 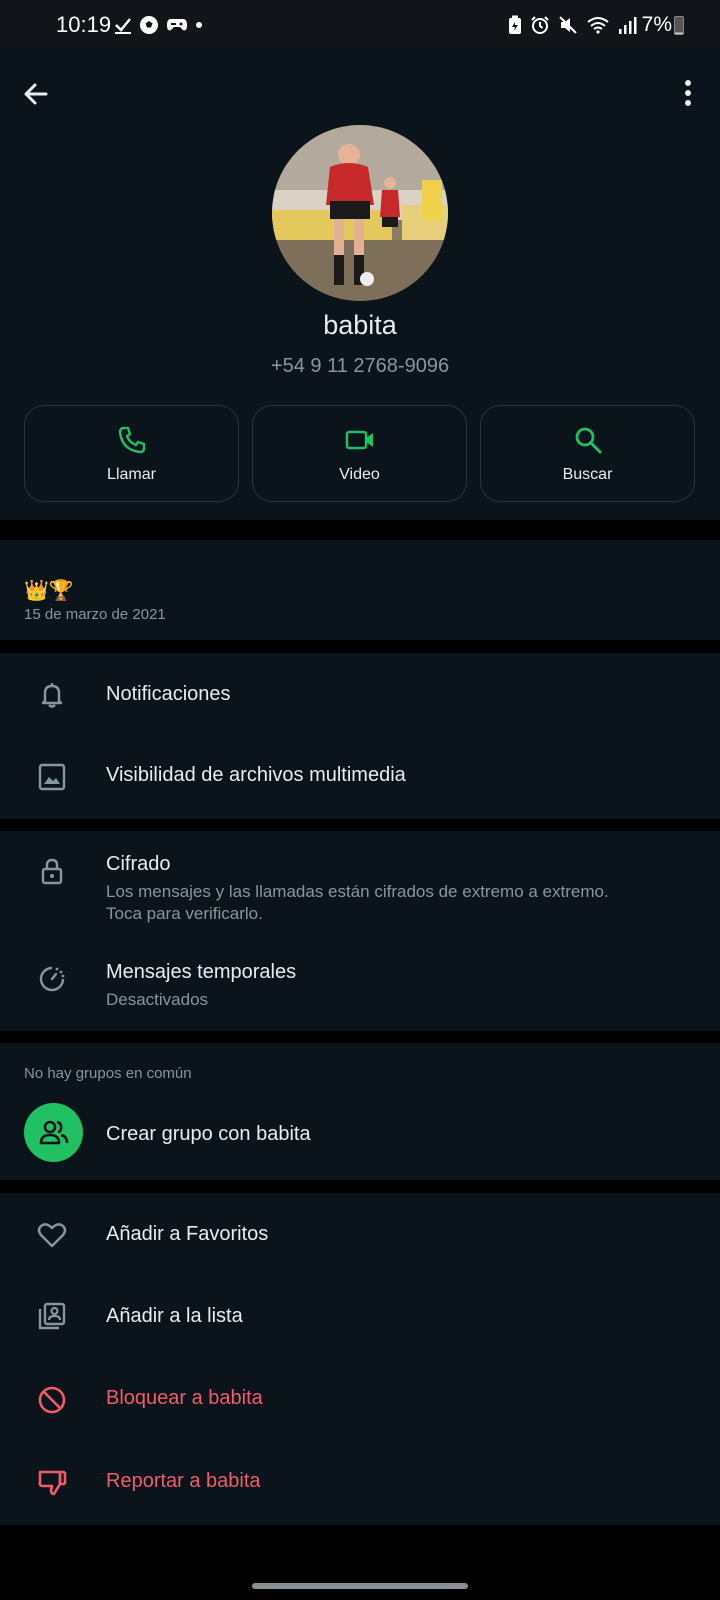 I want to click on alarm-icon, so click(x=540, y=25).